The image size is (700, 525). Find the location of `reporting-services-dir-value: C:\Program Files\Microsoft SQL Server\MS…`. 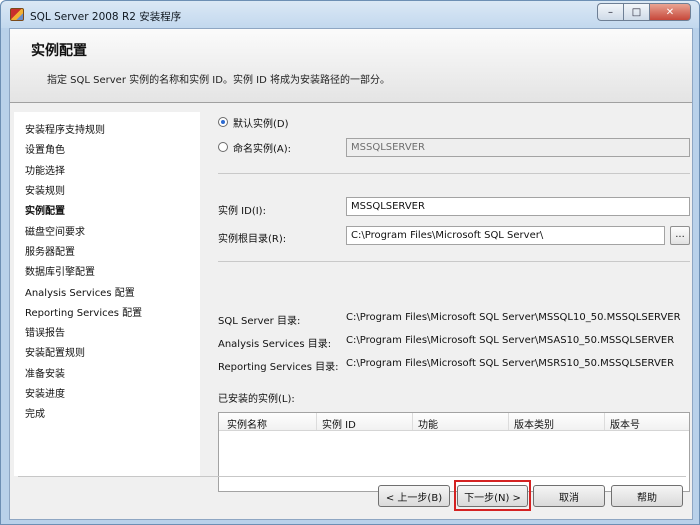

reporting-services-dir-value: C:\Program Files\Microsoft SQL Server\MS… is located at coordinates (510, 363).